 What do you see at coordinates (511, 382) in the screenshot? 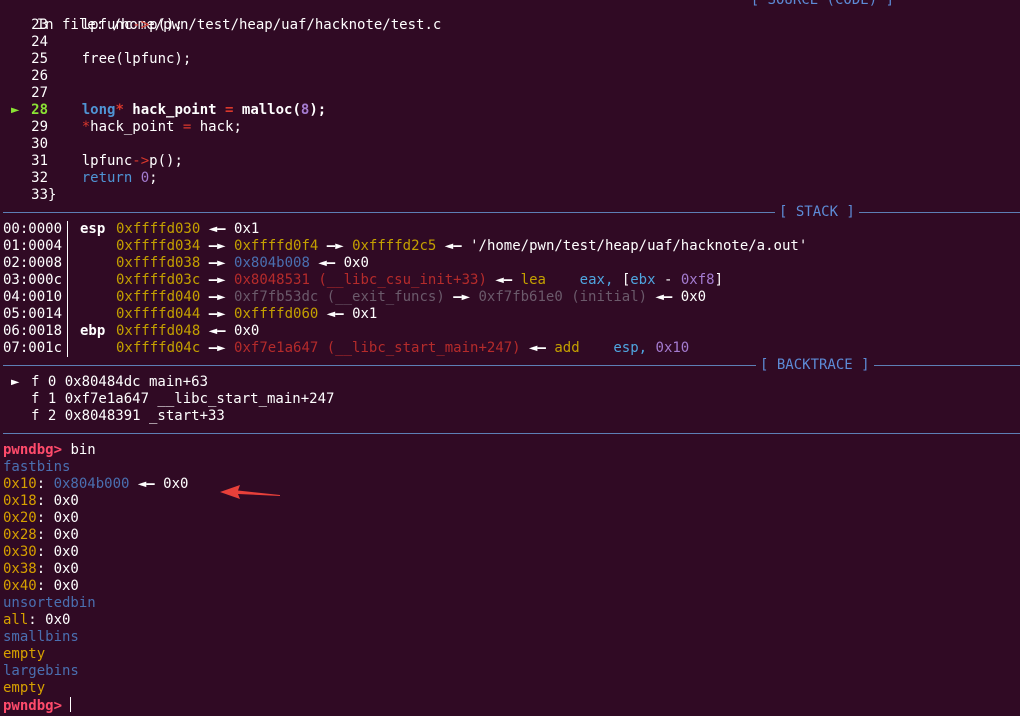
I see `backtrace-frame: ► f 0 0x80484dc main+63` at bounding box center [511, 382].